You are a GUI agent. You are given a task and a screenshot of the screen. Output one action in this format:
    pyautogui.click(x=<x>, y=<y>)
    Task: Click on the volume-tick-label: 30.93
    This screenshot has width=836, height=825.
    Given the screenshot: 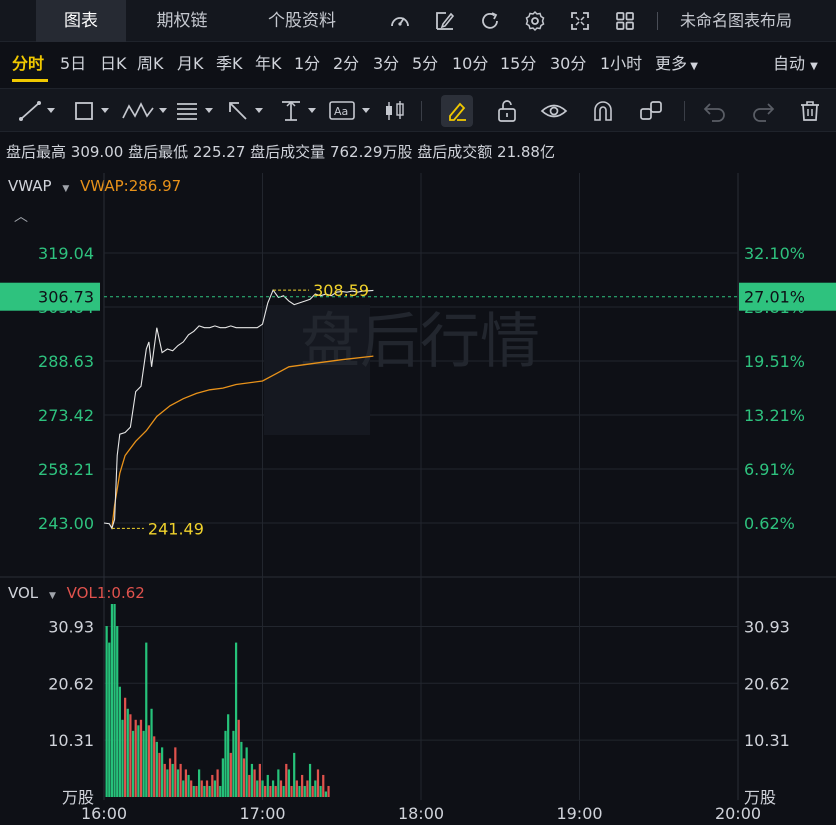 What is the action you would take?
    pyautogui.click(x=767, y=626)
    